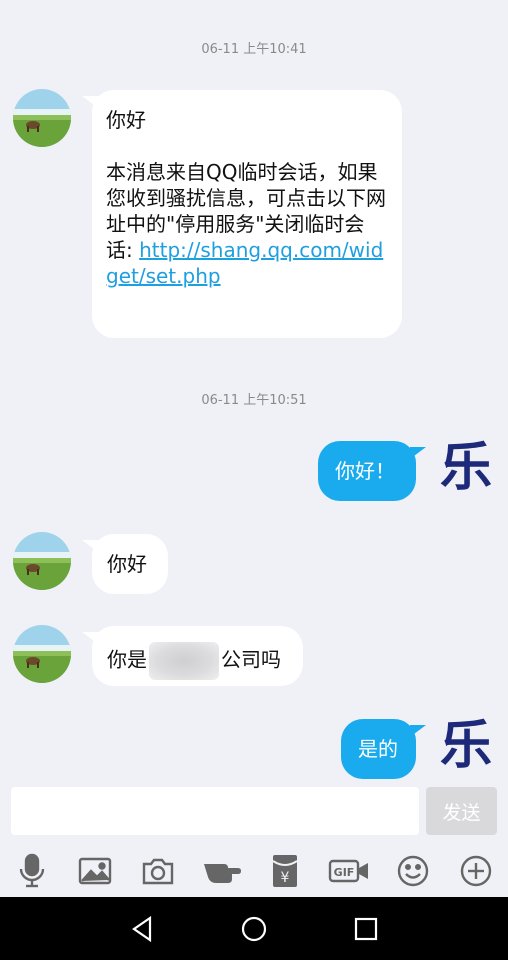 The height and width of the screenshot is (960, 508). I want to click on camera-icon, so click(158, 871).